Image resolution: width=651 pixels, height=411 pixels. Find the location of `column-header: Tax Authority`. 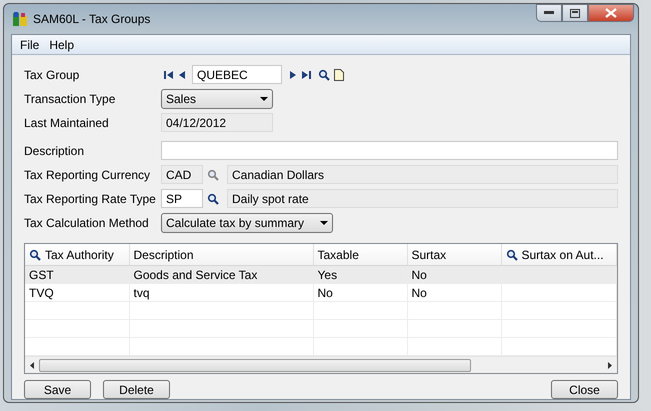

column-header: Tax Authority is located at coordinates (77, 255).